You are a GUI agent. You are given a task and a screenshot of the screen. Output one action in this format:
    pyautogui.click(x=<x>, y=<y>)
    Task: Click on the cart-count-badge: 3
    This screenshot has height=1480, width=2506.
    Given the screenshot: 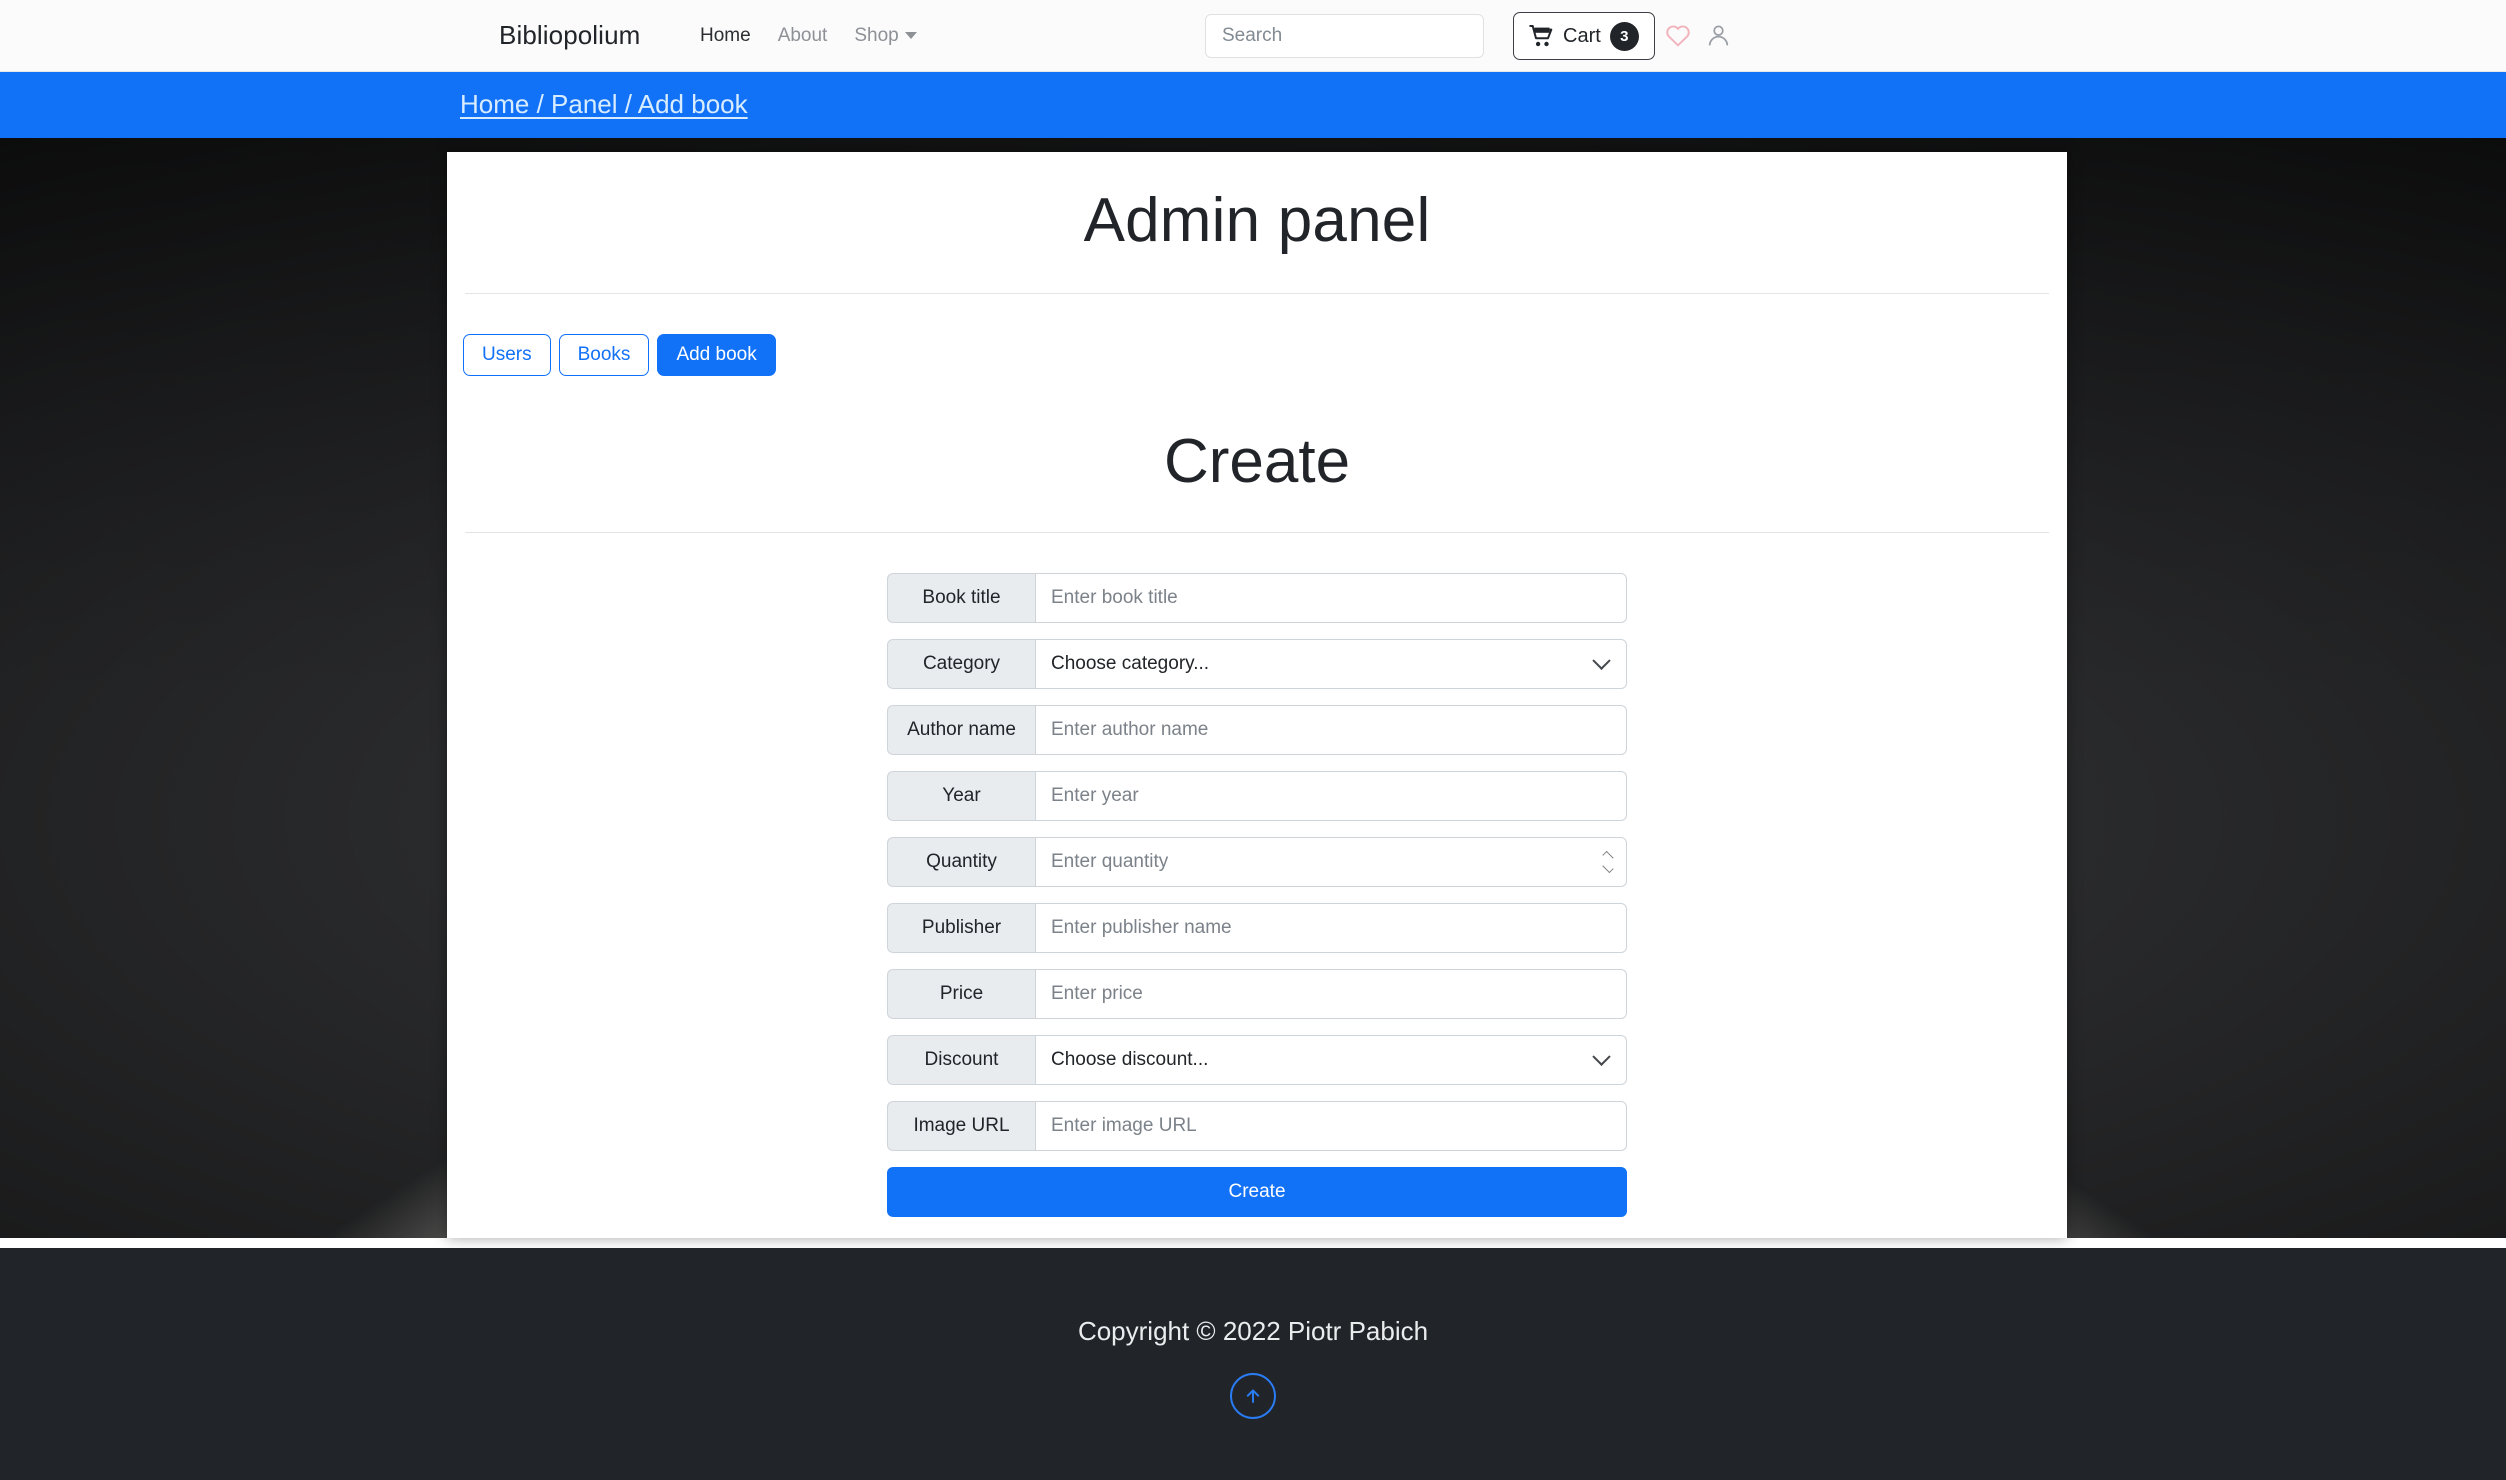 What is the action you would take?
    pyautogui.click(x=1624, y=36)
    